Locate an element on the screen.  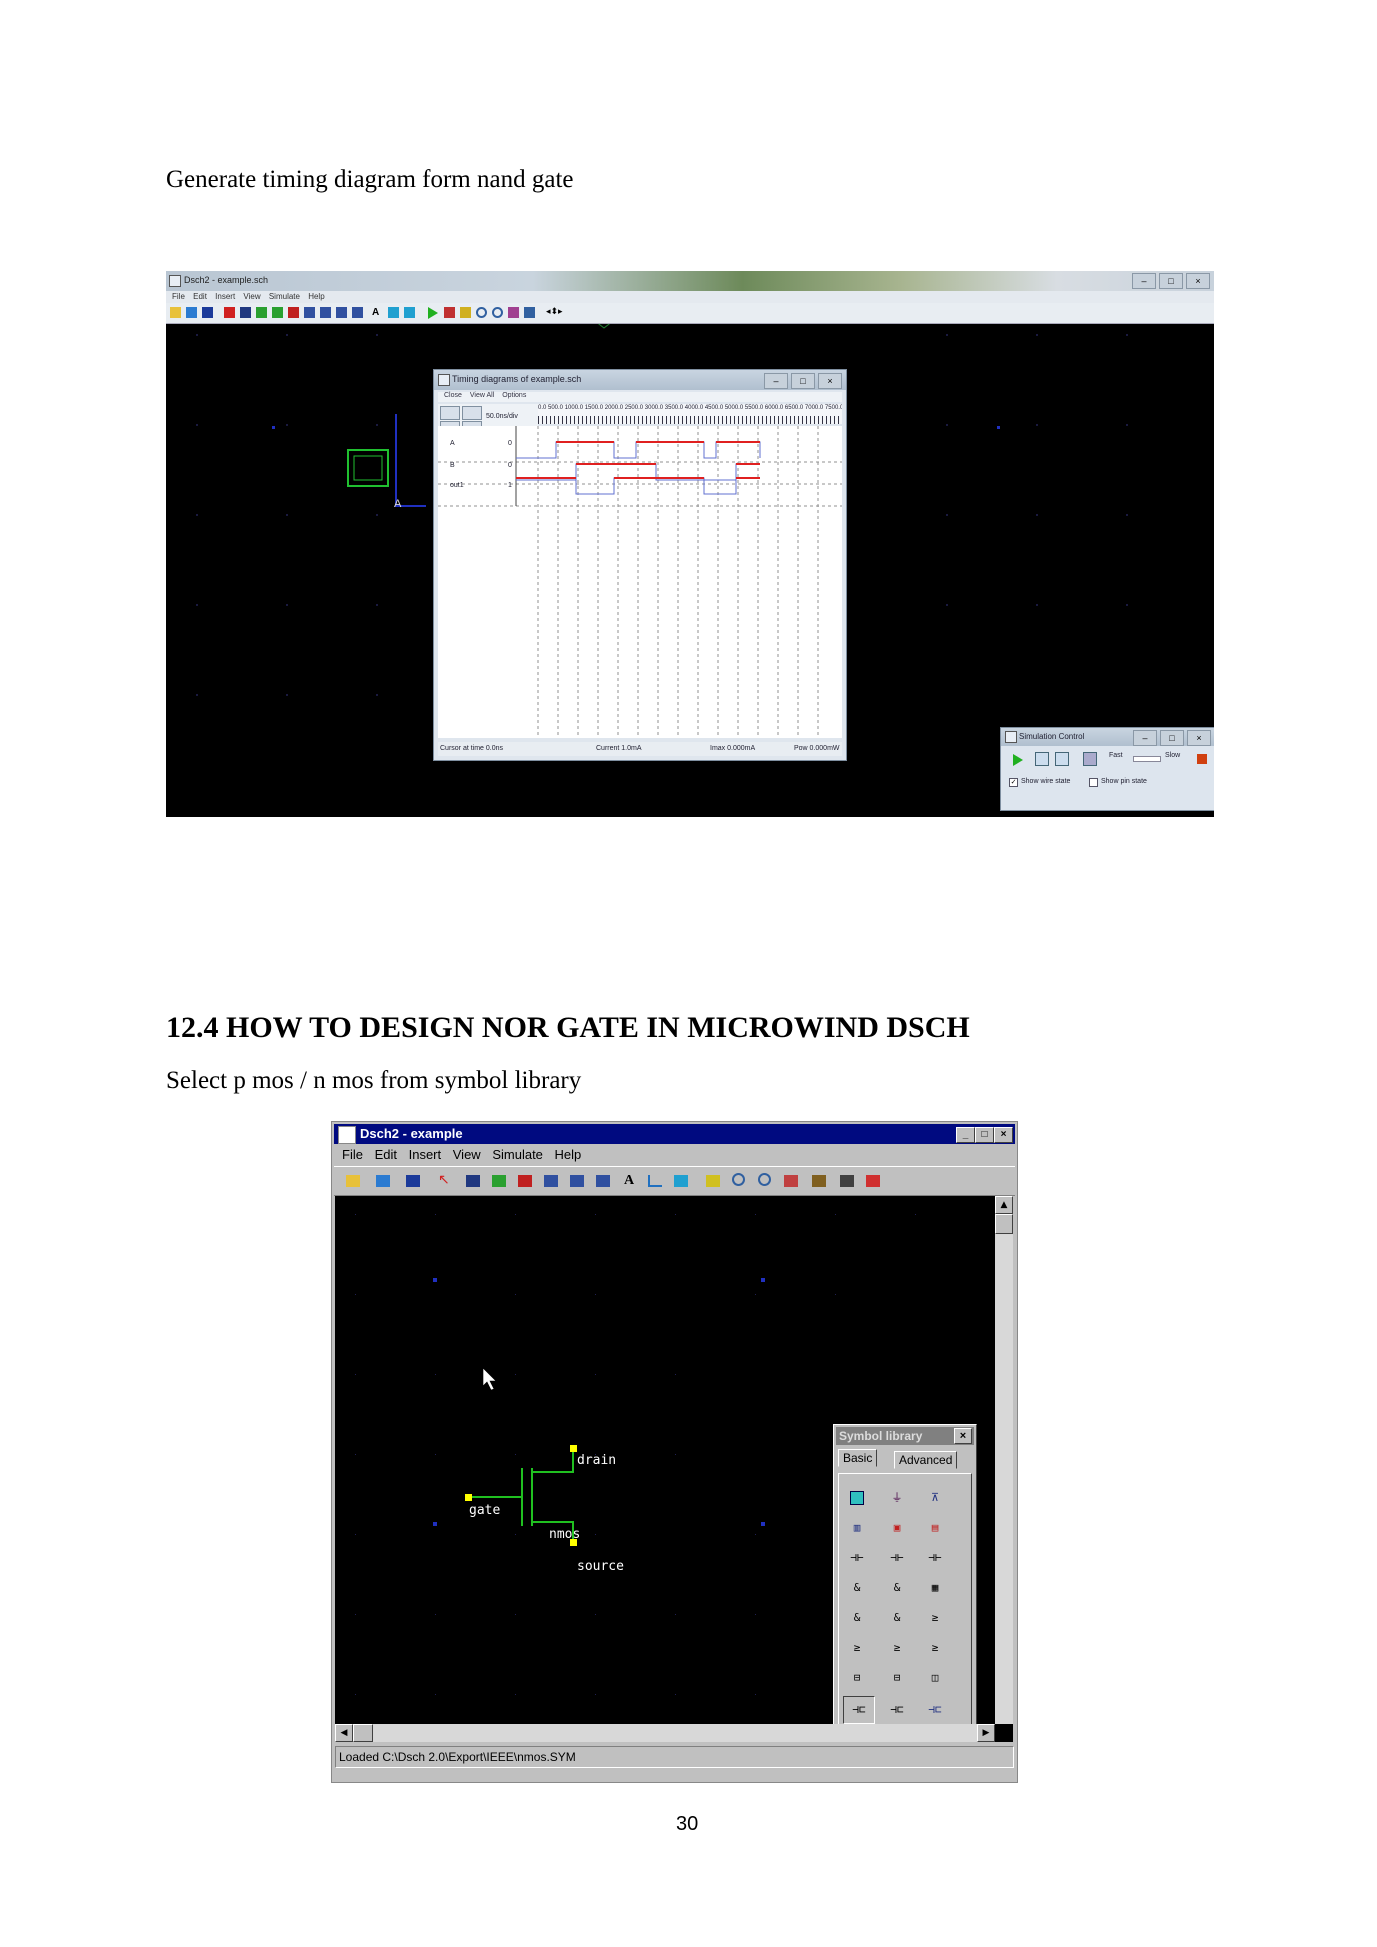
nmos-symbol-icon: ⊣⊏ is located at coordinates (859, 1710).